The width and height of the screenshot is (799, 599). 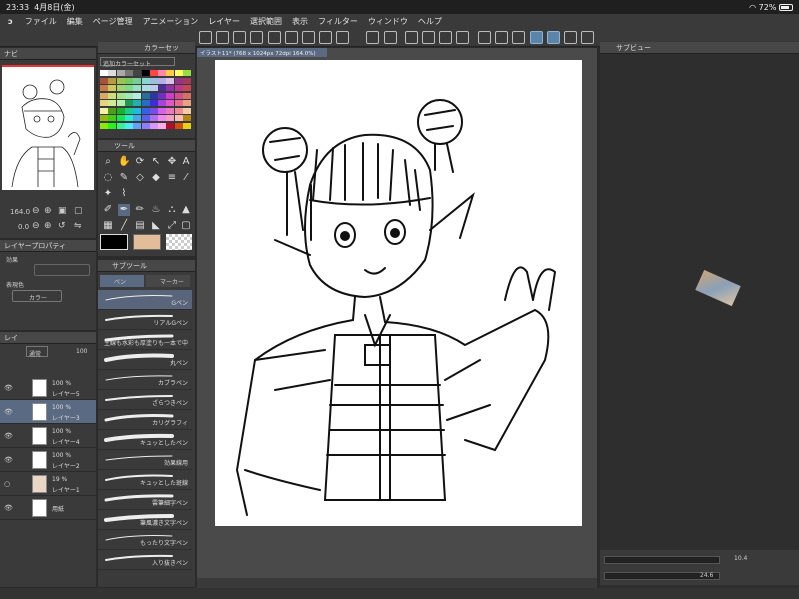 What do you see at coordinates (108, 210) in the screenshot?
I see `pencil-tool-icon: ✐` at bounding box center [108, 210].